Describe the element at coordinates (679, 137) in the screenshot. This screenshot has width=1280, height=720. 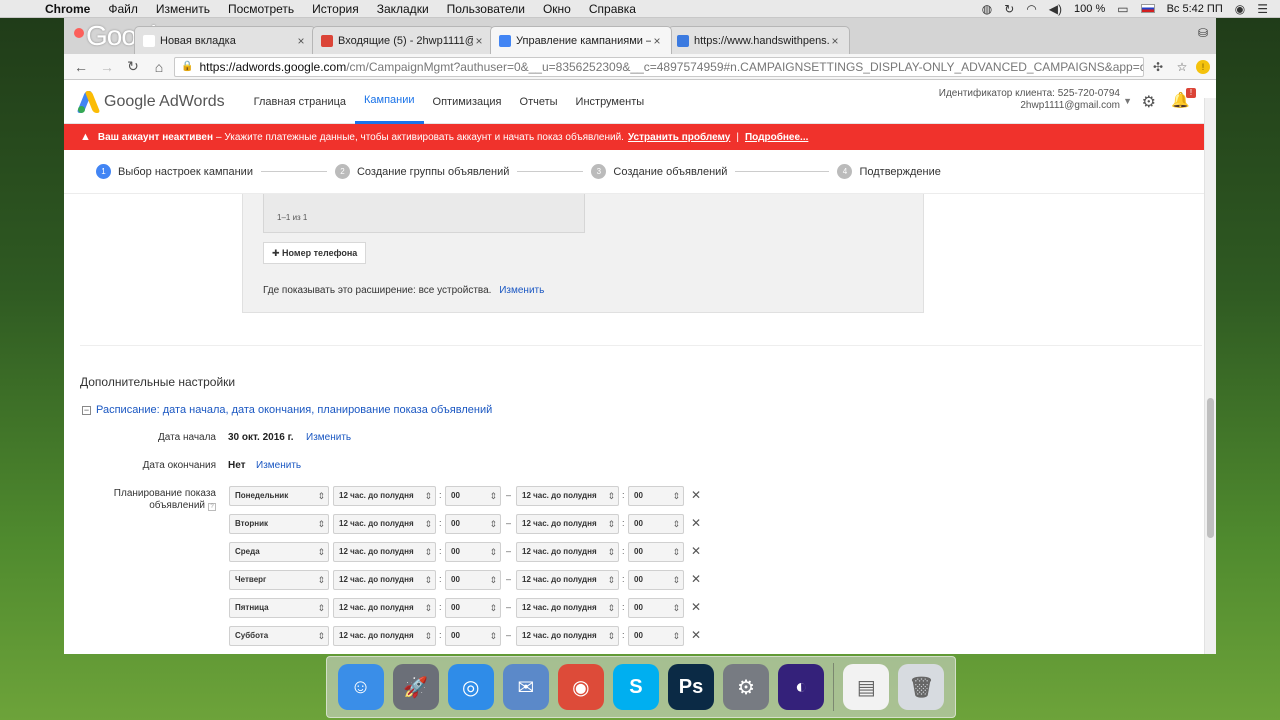
I see `fix-problem-link: Устранить проблему` at that location.